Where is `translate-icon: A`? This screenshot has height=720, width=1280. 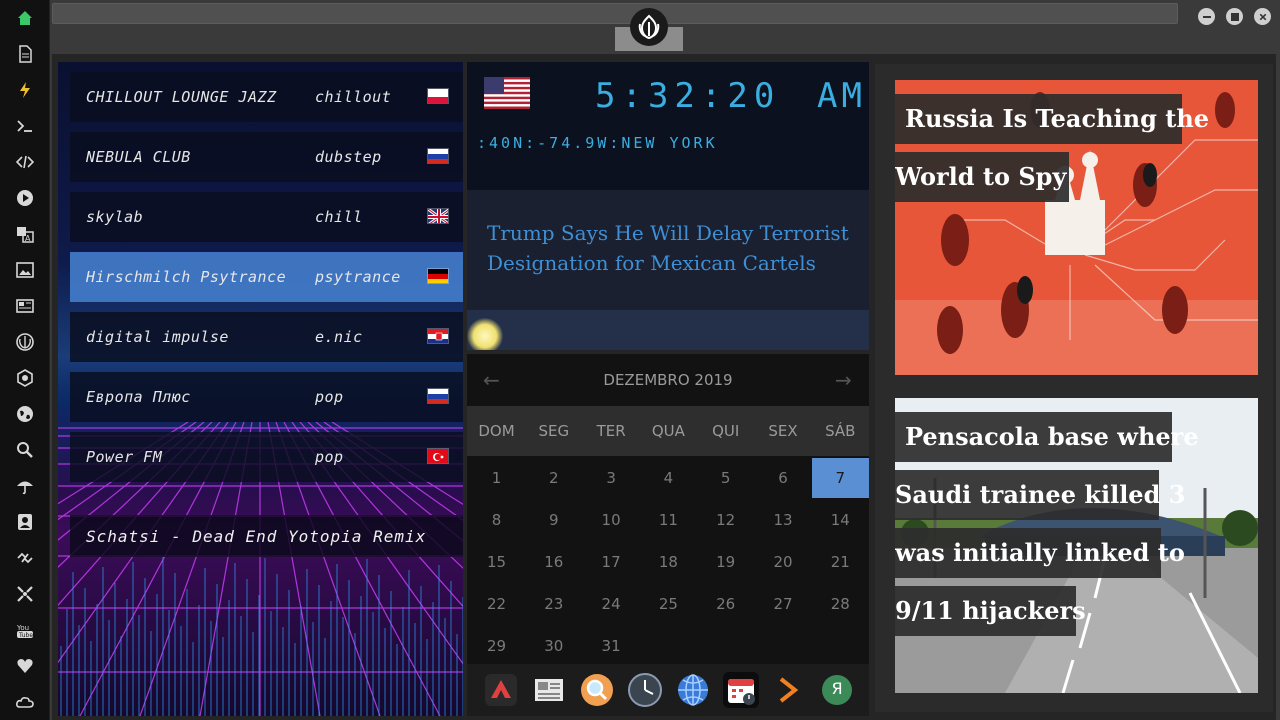
translate-icon: A is located at coordinates (25, 235).